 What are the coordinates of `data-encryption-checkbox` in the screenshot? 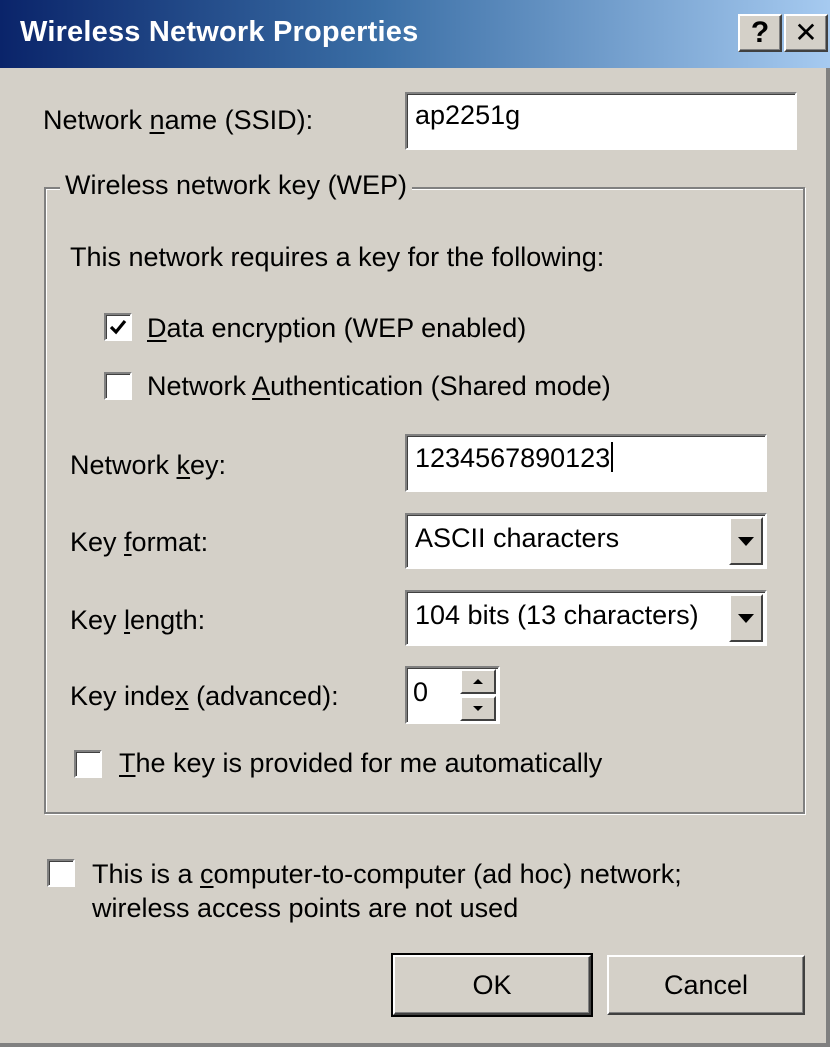 It's located at (118, 327).